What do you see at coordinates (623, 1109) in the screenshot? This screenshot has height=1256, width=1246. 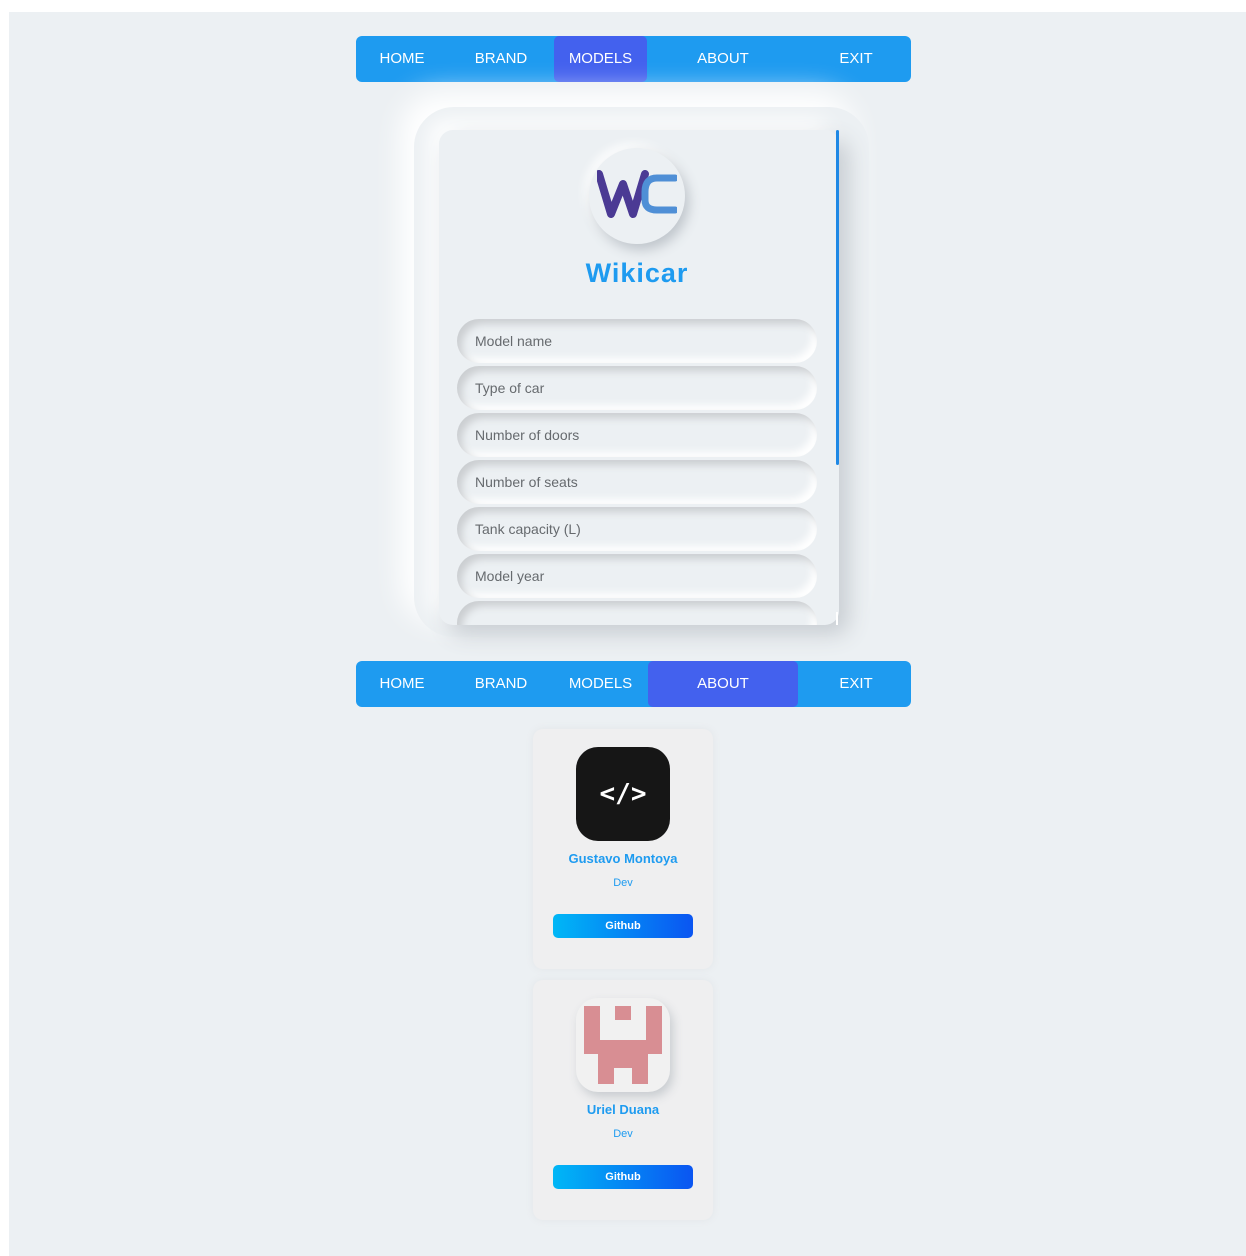 I see `member-name: Uriel Duana` at bounding box center [623, 1109].